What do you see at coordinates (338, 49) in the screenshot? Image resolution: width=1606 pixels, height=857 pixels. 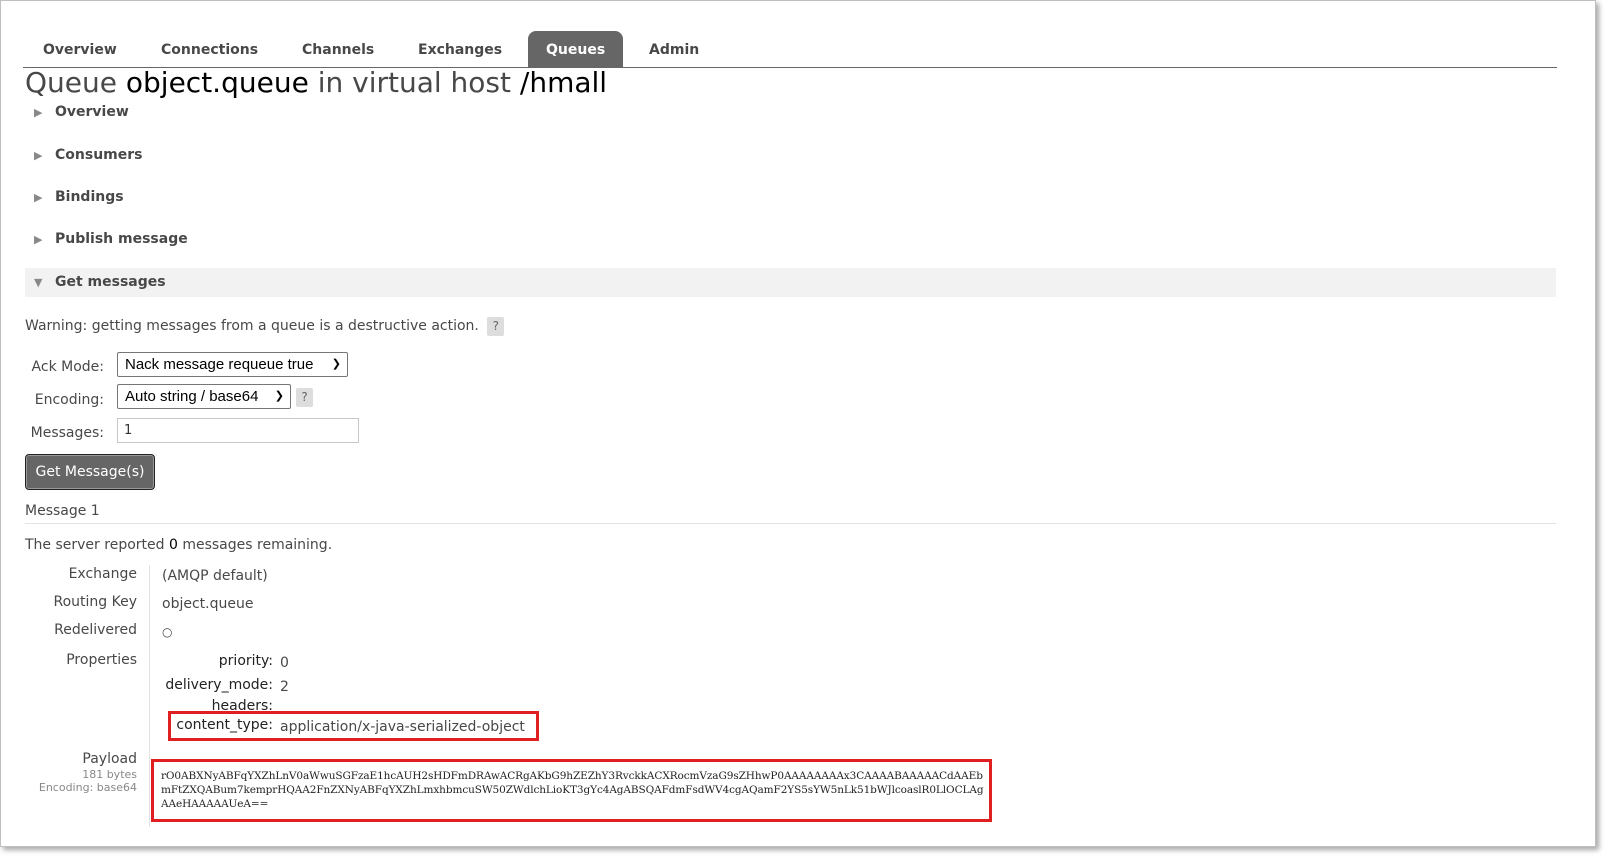 I see `tab-channels: Channels` at bounding box center [338, 49].